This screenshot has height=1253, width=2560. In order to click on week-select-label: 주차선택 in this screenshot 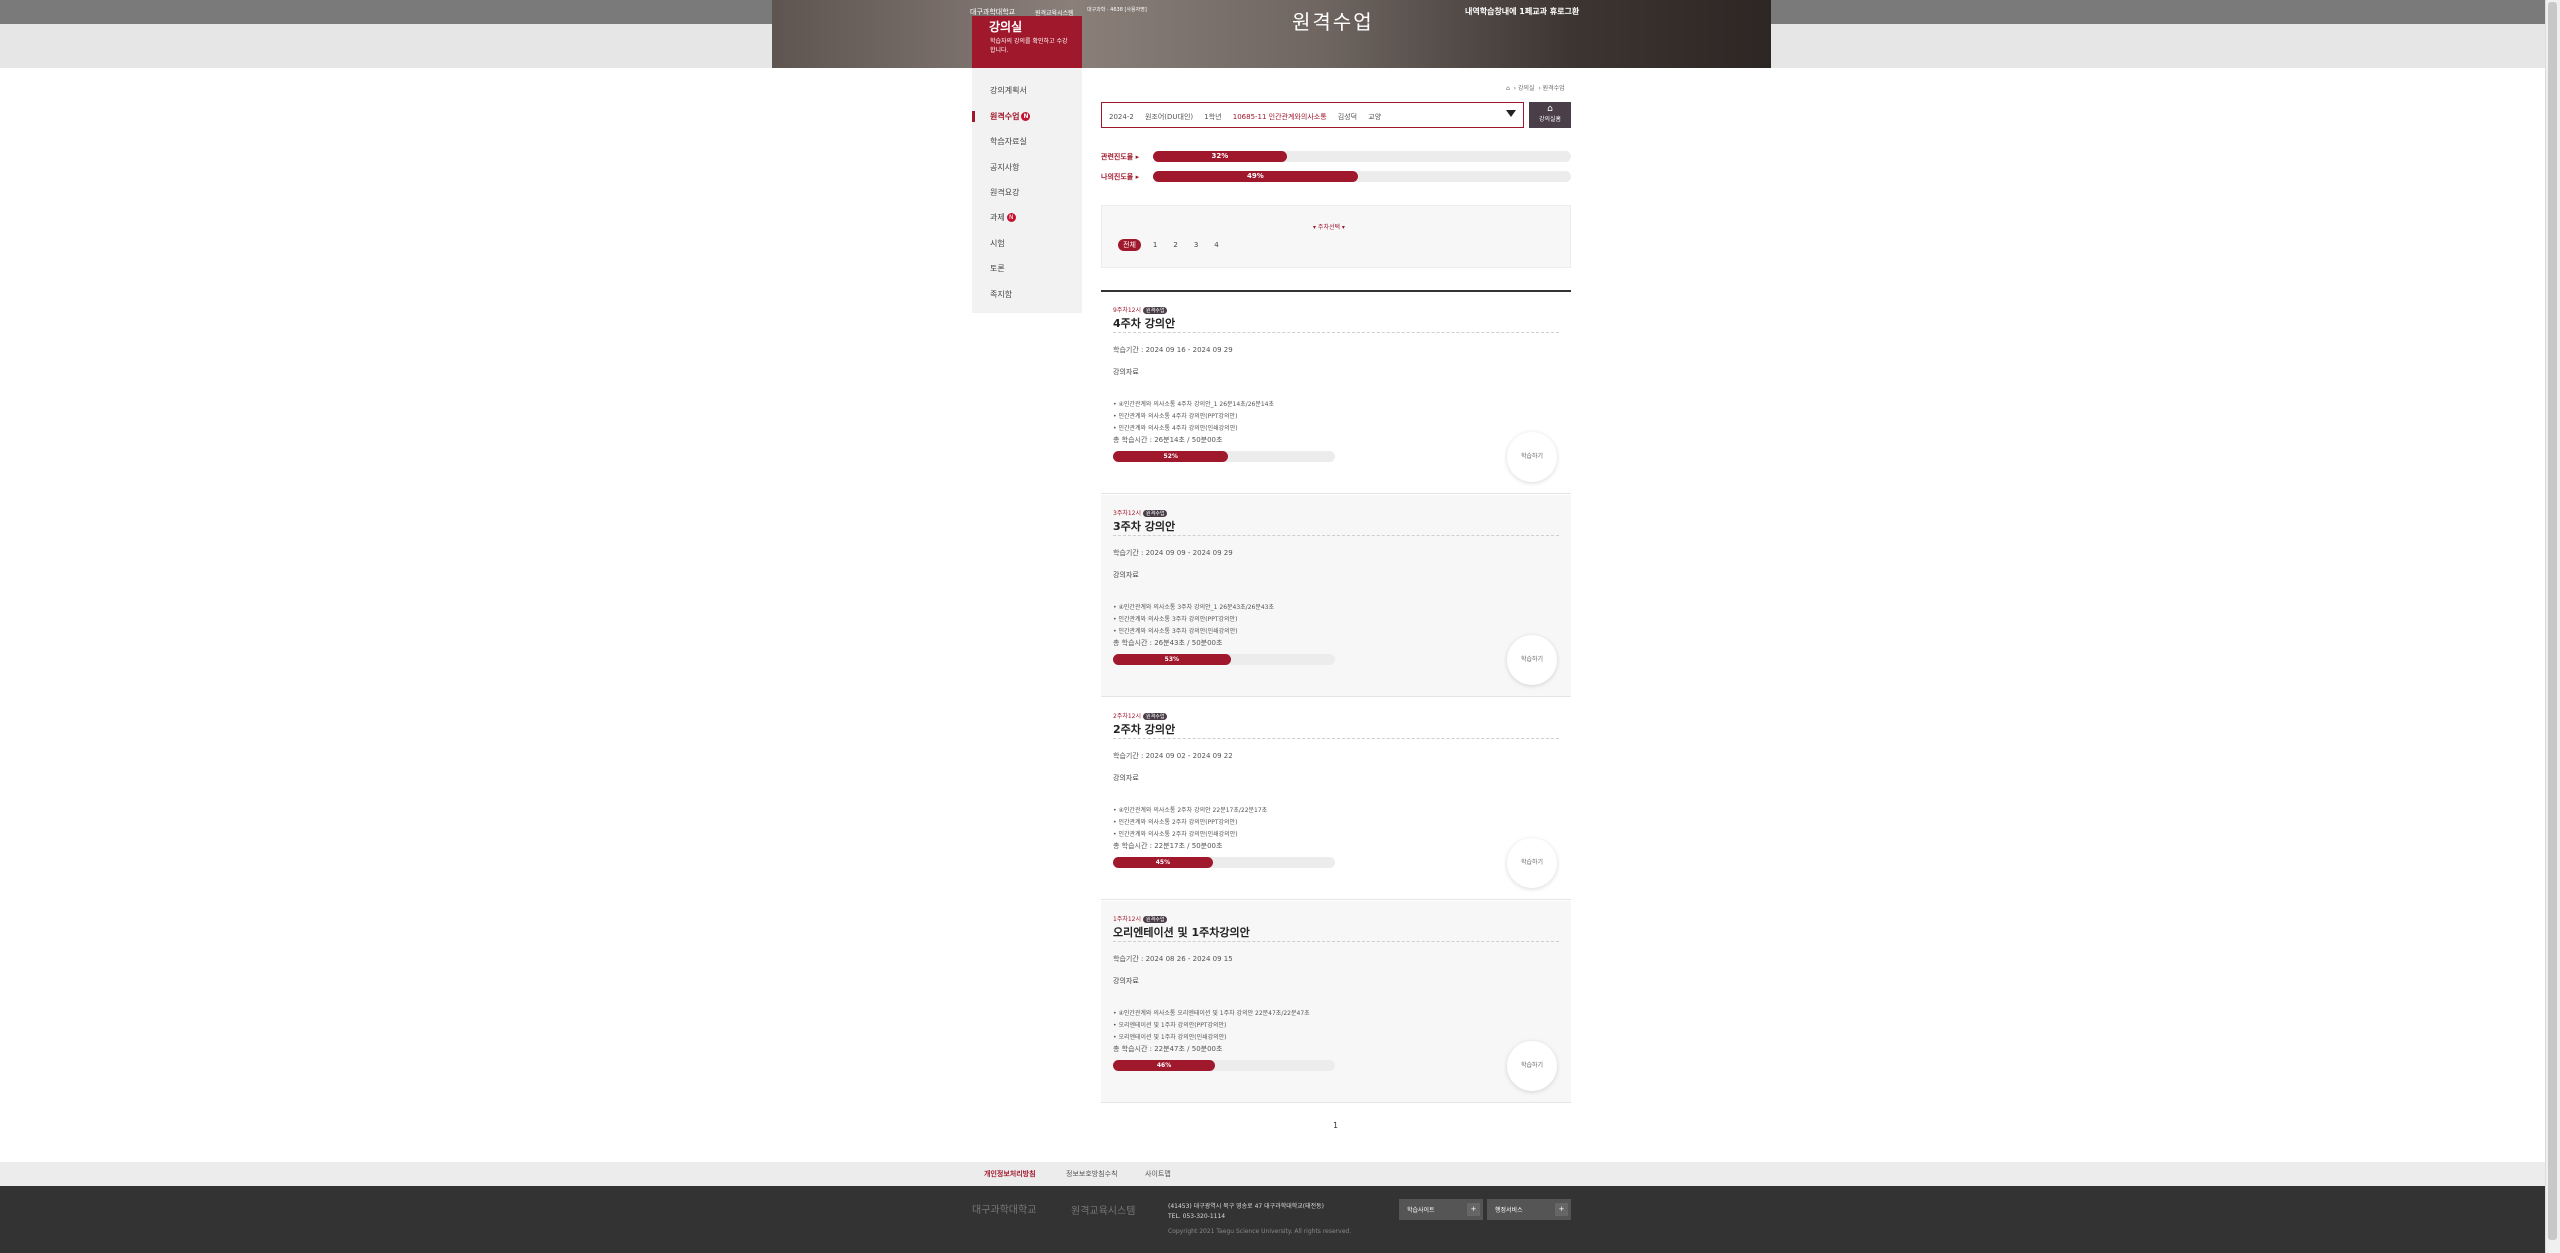, I will do `click(1329, 227)`.